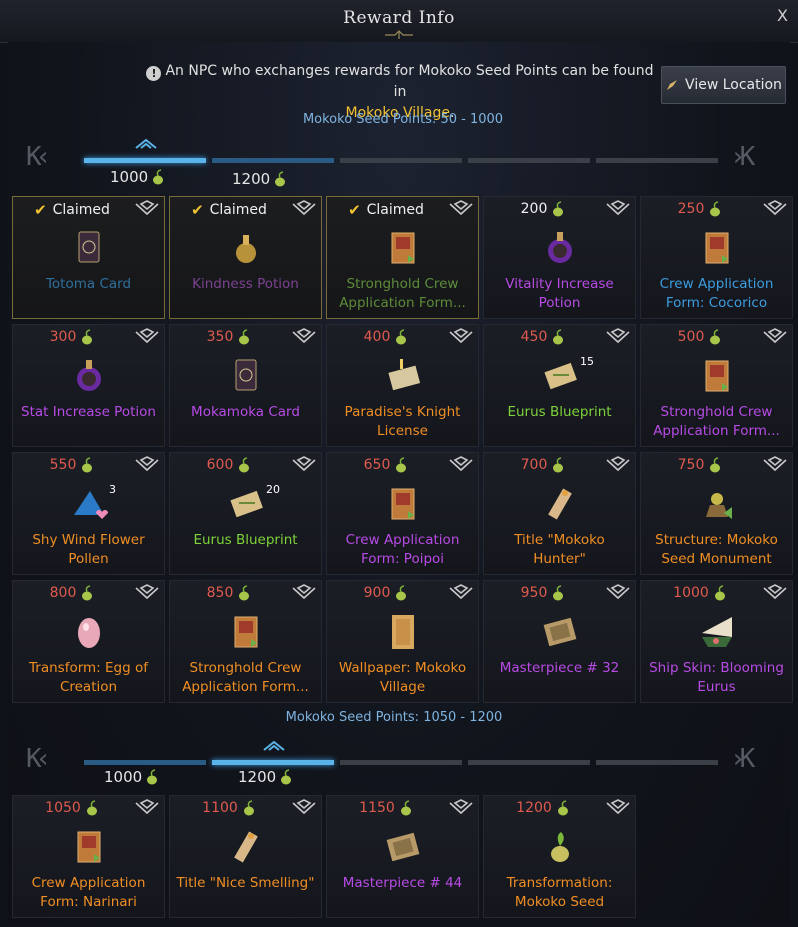 The image size is (798, 927). Describe the element at coordinates (402, 513) in the screenshot. I see `reward-card: 650 Crew Application Form: Poipoi` at that location.